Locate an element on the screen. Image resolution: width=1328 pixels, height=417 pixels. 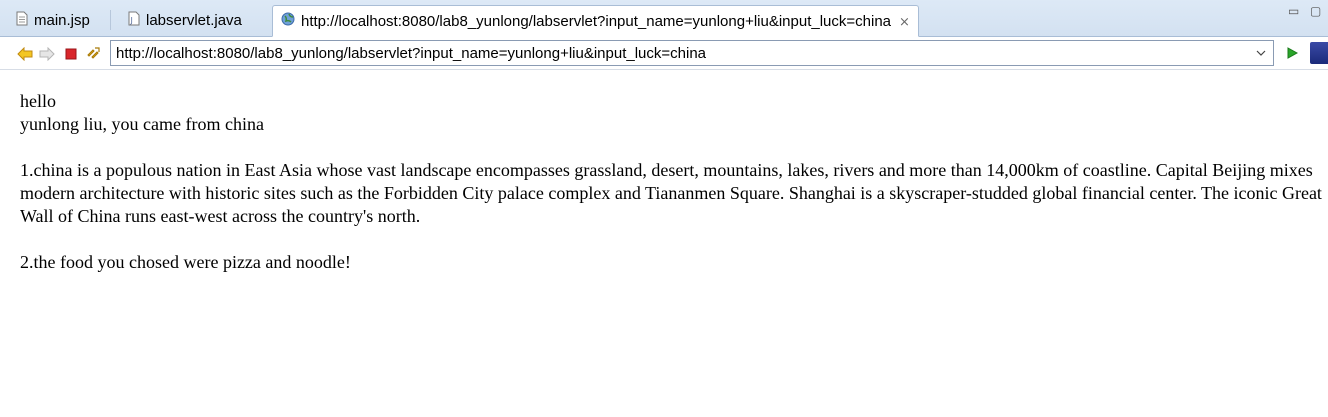
tab-main-jsp: main.jsp is located at coordinates (51, 20).